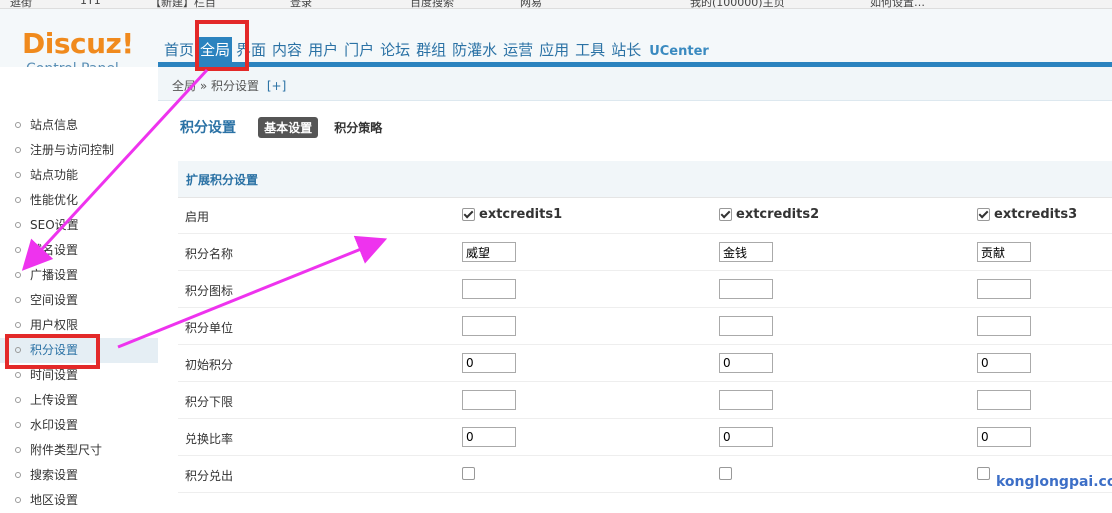 Image resolution: width=1112 pixels, height=513 pixels. Describe the element at coordinates (287, 50) in the screenshot. I see `nav-item-3: 内容` at that location.